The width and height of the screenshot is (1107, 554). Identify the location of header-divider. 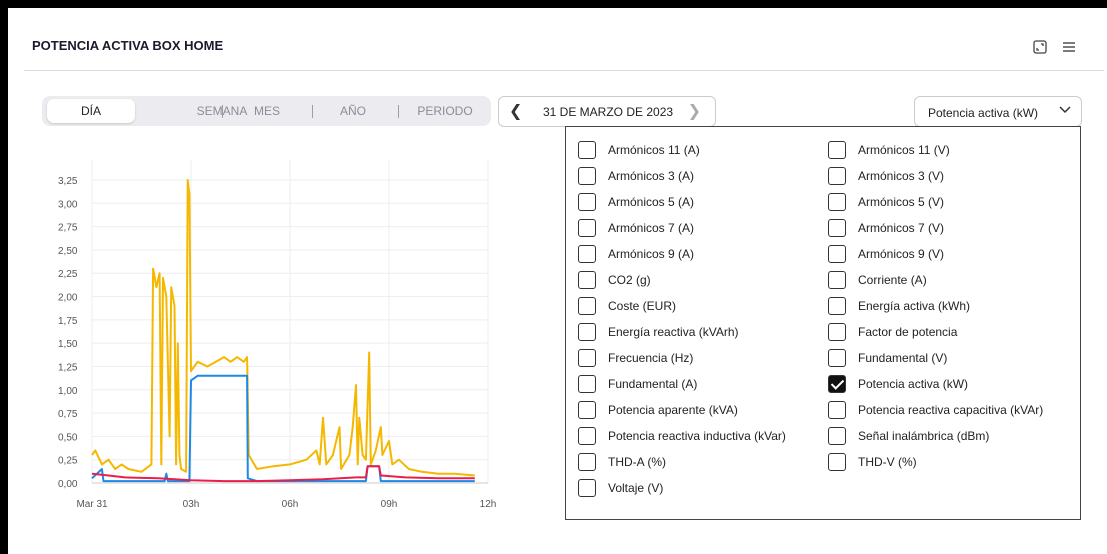
(564, 70).